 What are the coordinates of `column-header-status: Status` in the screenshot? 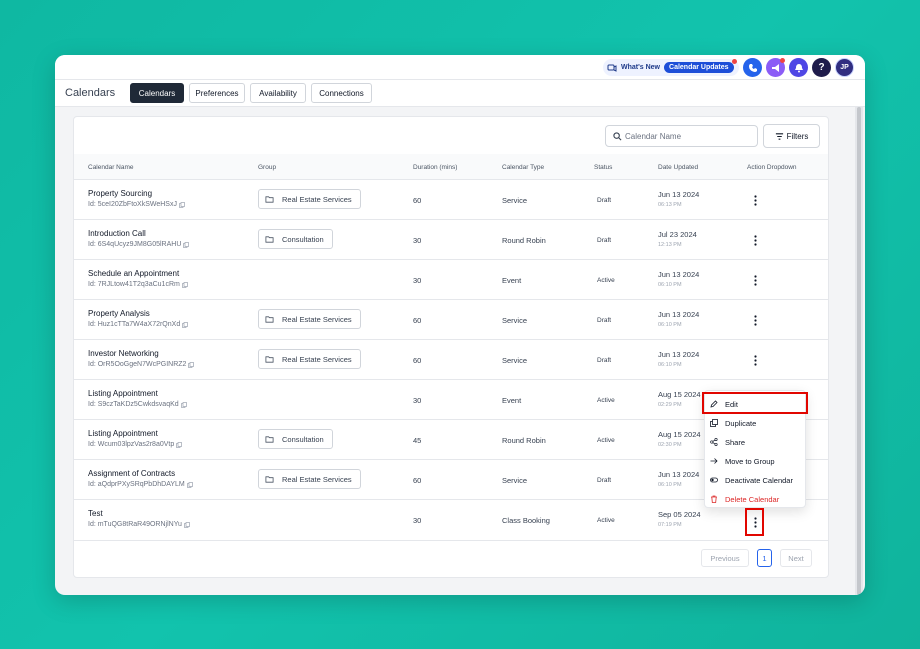 It's located at (603, 167).